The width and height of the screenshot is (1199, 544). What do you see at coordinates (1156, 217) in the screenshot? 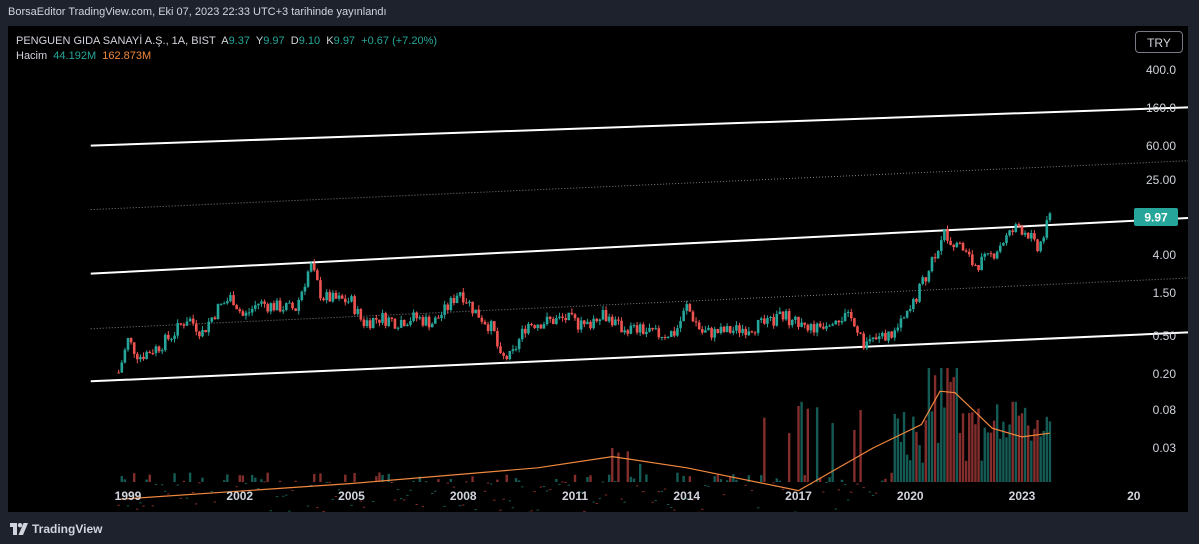
I see `last-price-tag: 9.97` at bounding box center [1156, 217].